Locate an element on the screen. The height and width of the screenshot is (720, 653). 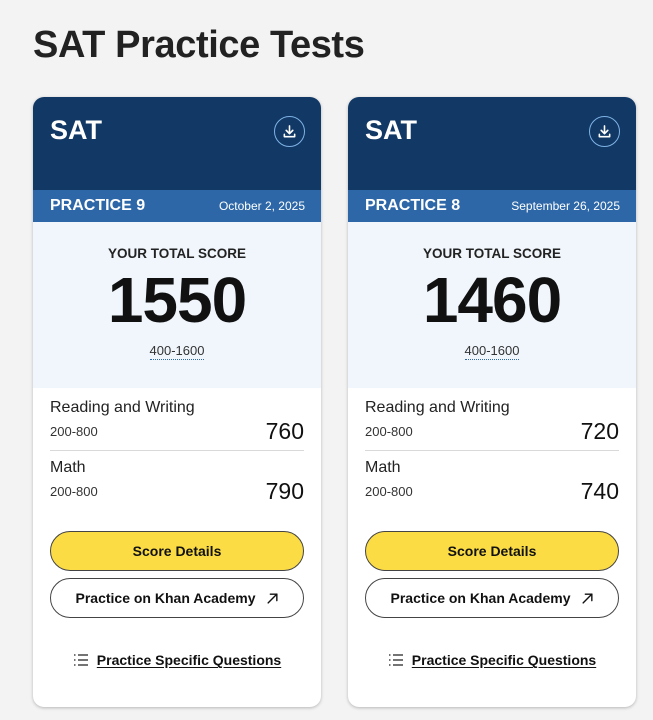
score-panel: YOUR TOTAL SCORE 1550 400-1600 is located at coordinates (177, 305).